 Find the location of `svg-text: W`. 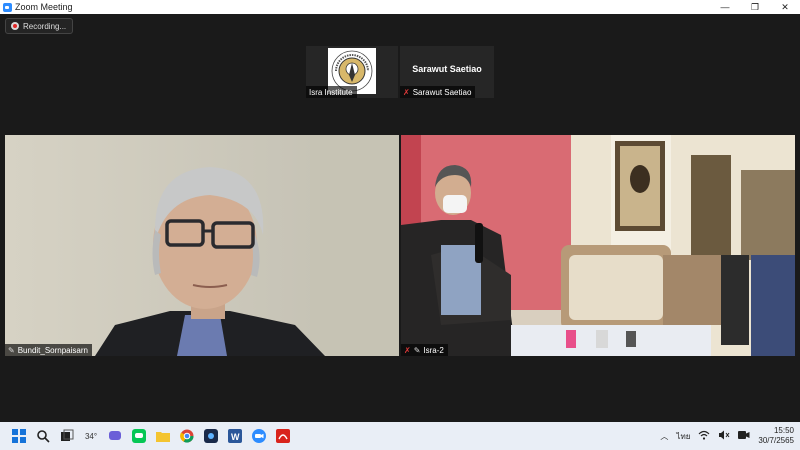

svg-text: W is located at coordinates (235, 437).